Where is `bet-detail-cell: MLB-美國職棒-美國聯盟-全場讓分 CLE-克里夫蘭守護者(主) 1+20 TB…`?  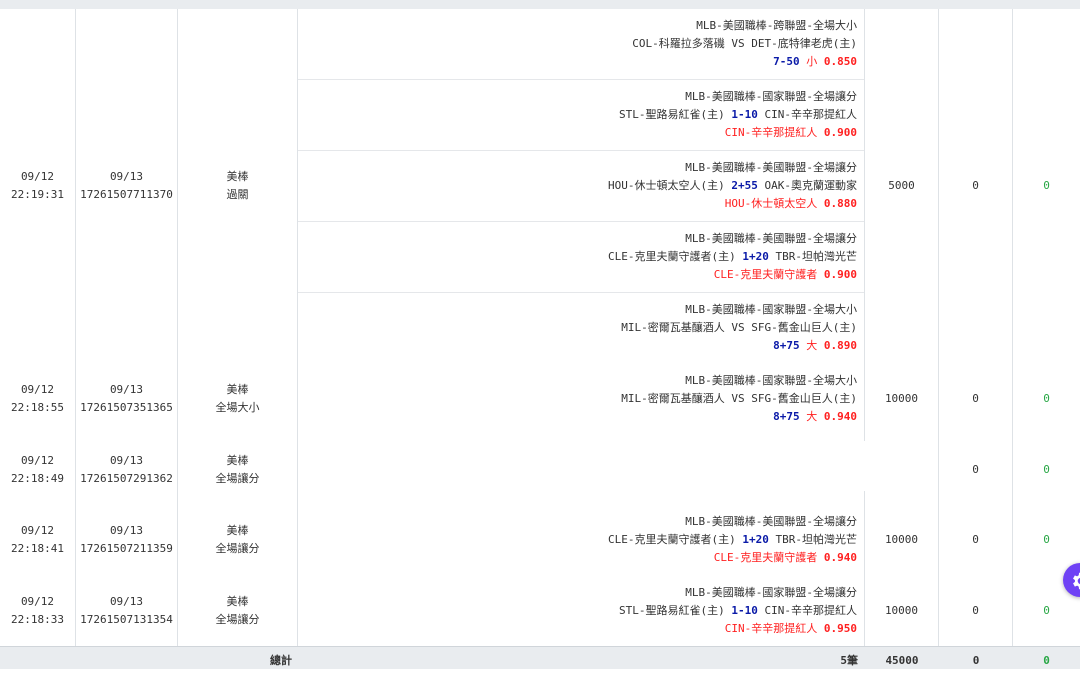
bet-detail-cell: MLB-美國職棒-美國聯盟-全場讓分 CLE-克里夫蘭守護者(主) 1+20 TB… is located at coordinates (581, 540).